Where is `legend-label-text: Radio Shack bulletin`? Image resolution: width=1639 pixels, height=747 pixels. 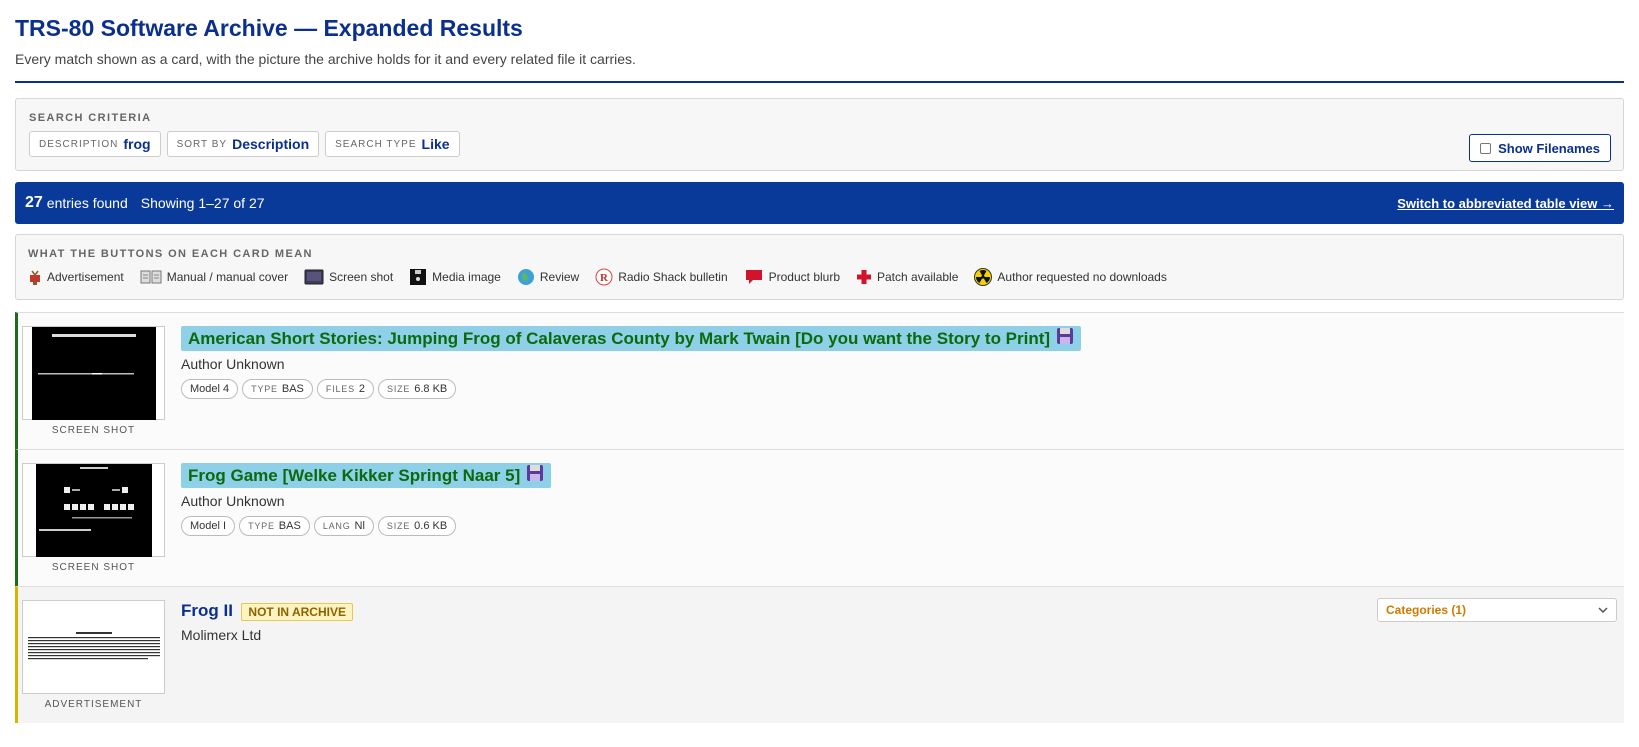
legend-label-text: Radio Shack bulletin is located at coordinates (673, 277).